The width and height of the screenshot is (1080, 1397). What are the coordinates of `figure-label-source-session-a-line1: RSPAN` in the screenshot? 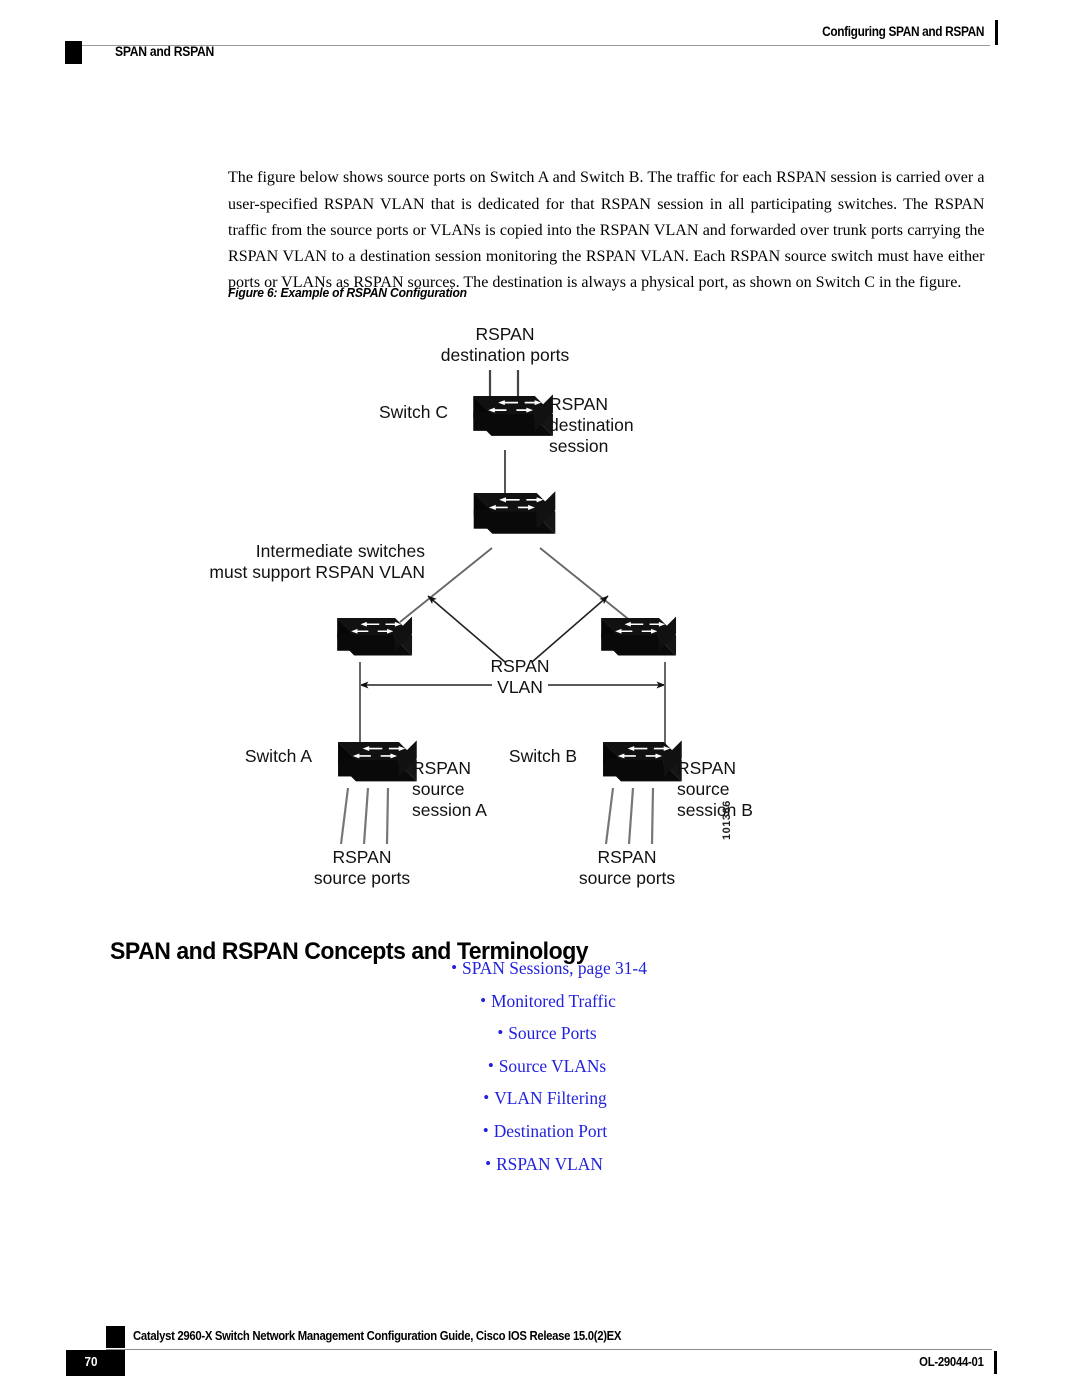 It's located at (441, 768).